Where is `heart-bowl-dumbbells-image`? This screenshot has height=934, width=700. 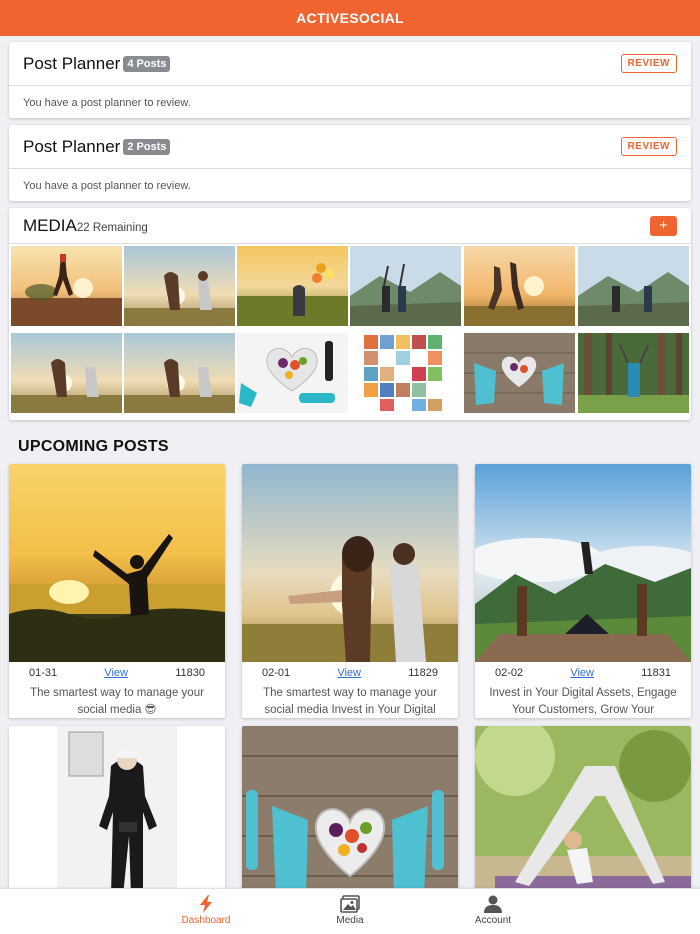 heart-bowl-dumbbells-image is located at coordinates (292, 373).